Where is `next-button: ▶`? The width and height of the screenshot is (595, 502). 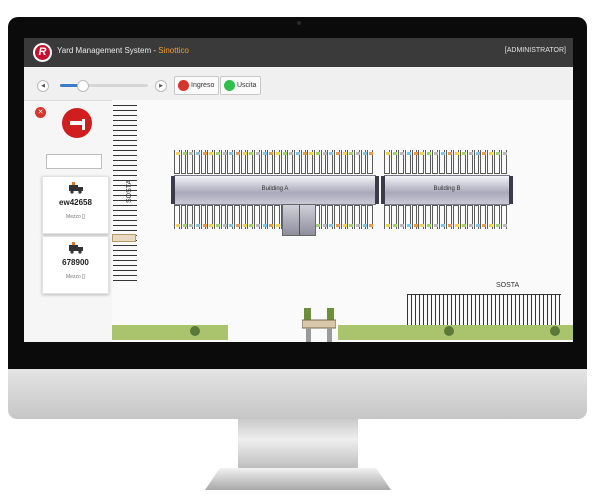 next-button: ▶ is located at coordinates (161, 86).